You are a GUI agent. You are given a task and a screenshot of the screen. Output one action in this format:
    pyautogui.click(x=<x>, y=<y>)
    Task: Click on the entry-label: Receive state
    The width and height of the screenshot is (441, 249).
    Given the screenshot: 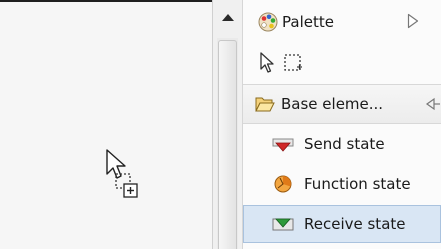 What is the action you would take?
    pyautogui.click(x=355, y=224)
    